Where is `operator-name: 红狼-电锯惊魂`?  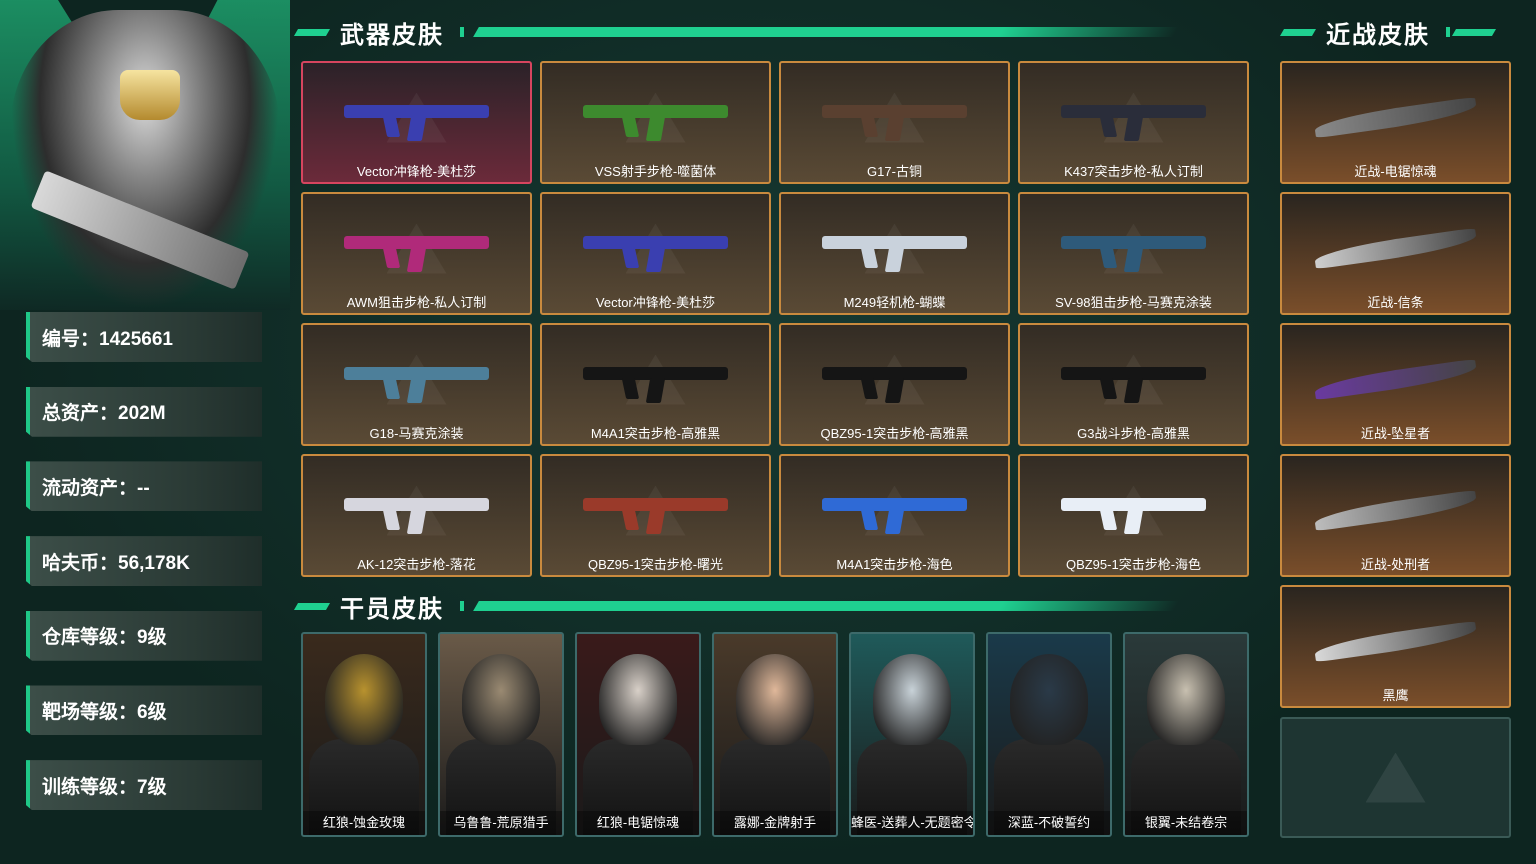 operator-name: 红狼-电锯惊魂 is located at coordinates (638, 823).